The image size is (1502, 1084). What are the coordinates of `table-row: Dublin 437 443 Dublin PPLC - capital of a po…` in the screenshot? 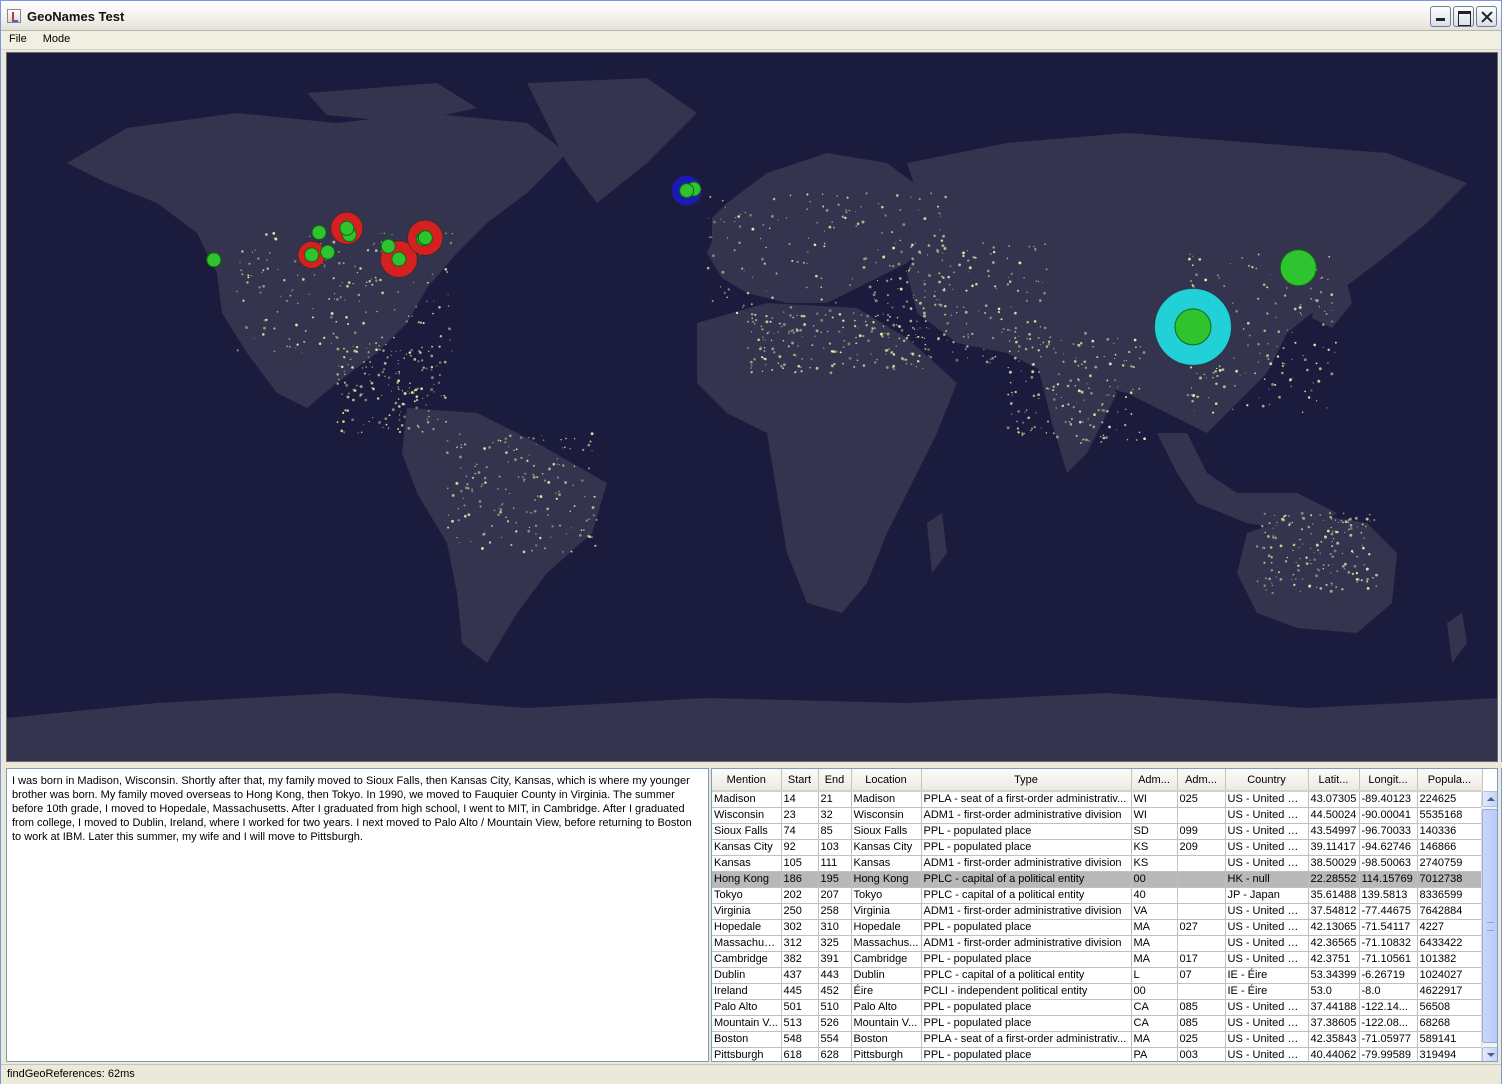 It's located at (1097, 975).